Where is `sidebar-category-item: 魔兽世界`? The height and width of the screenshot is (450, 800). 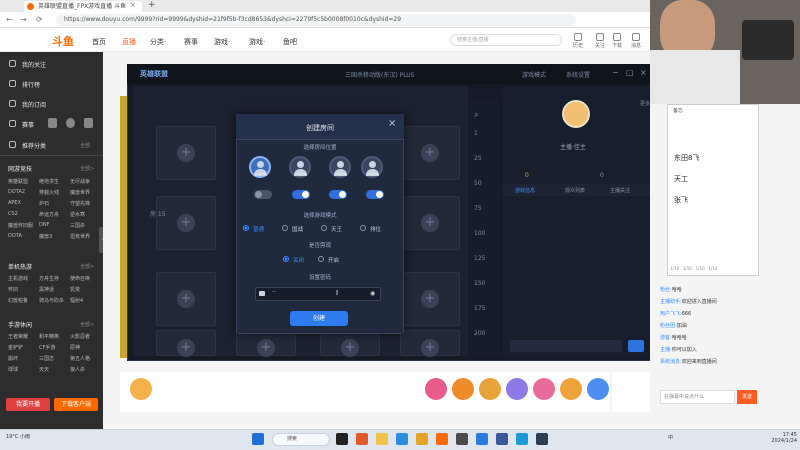 sidebar-category-item: 魔兽世界 is located at coordinates (80, 192).